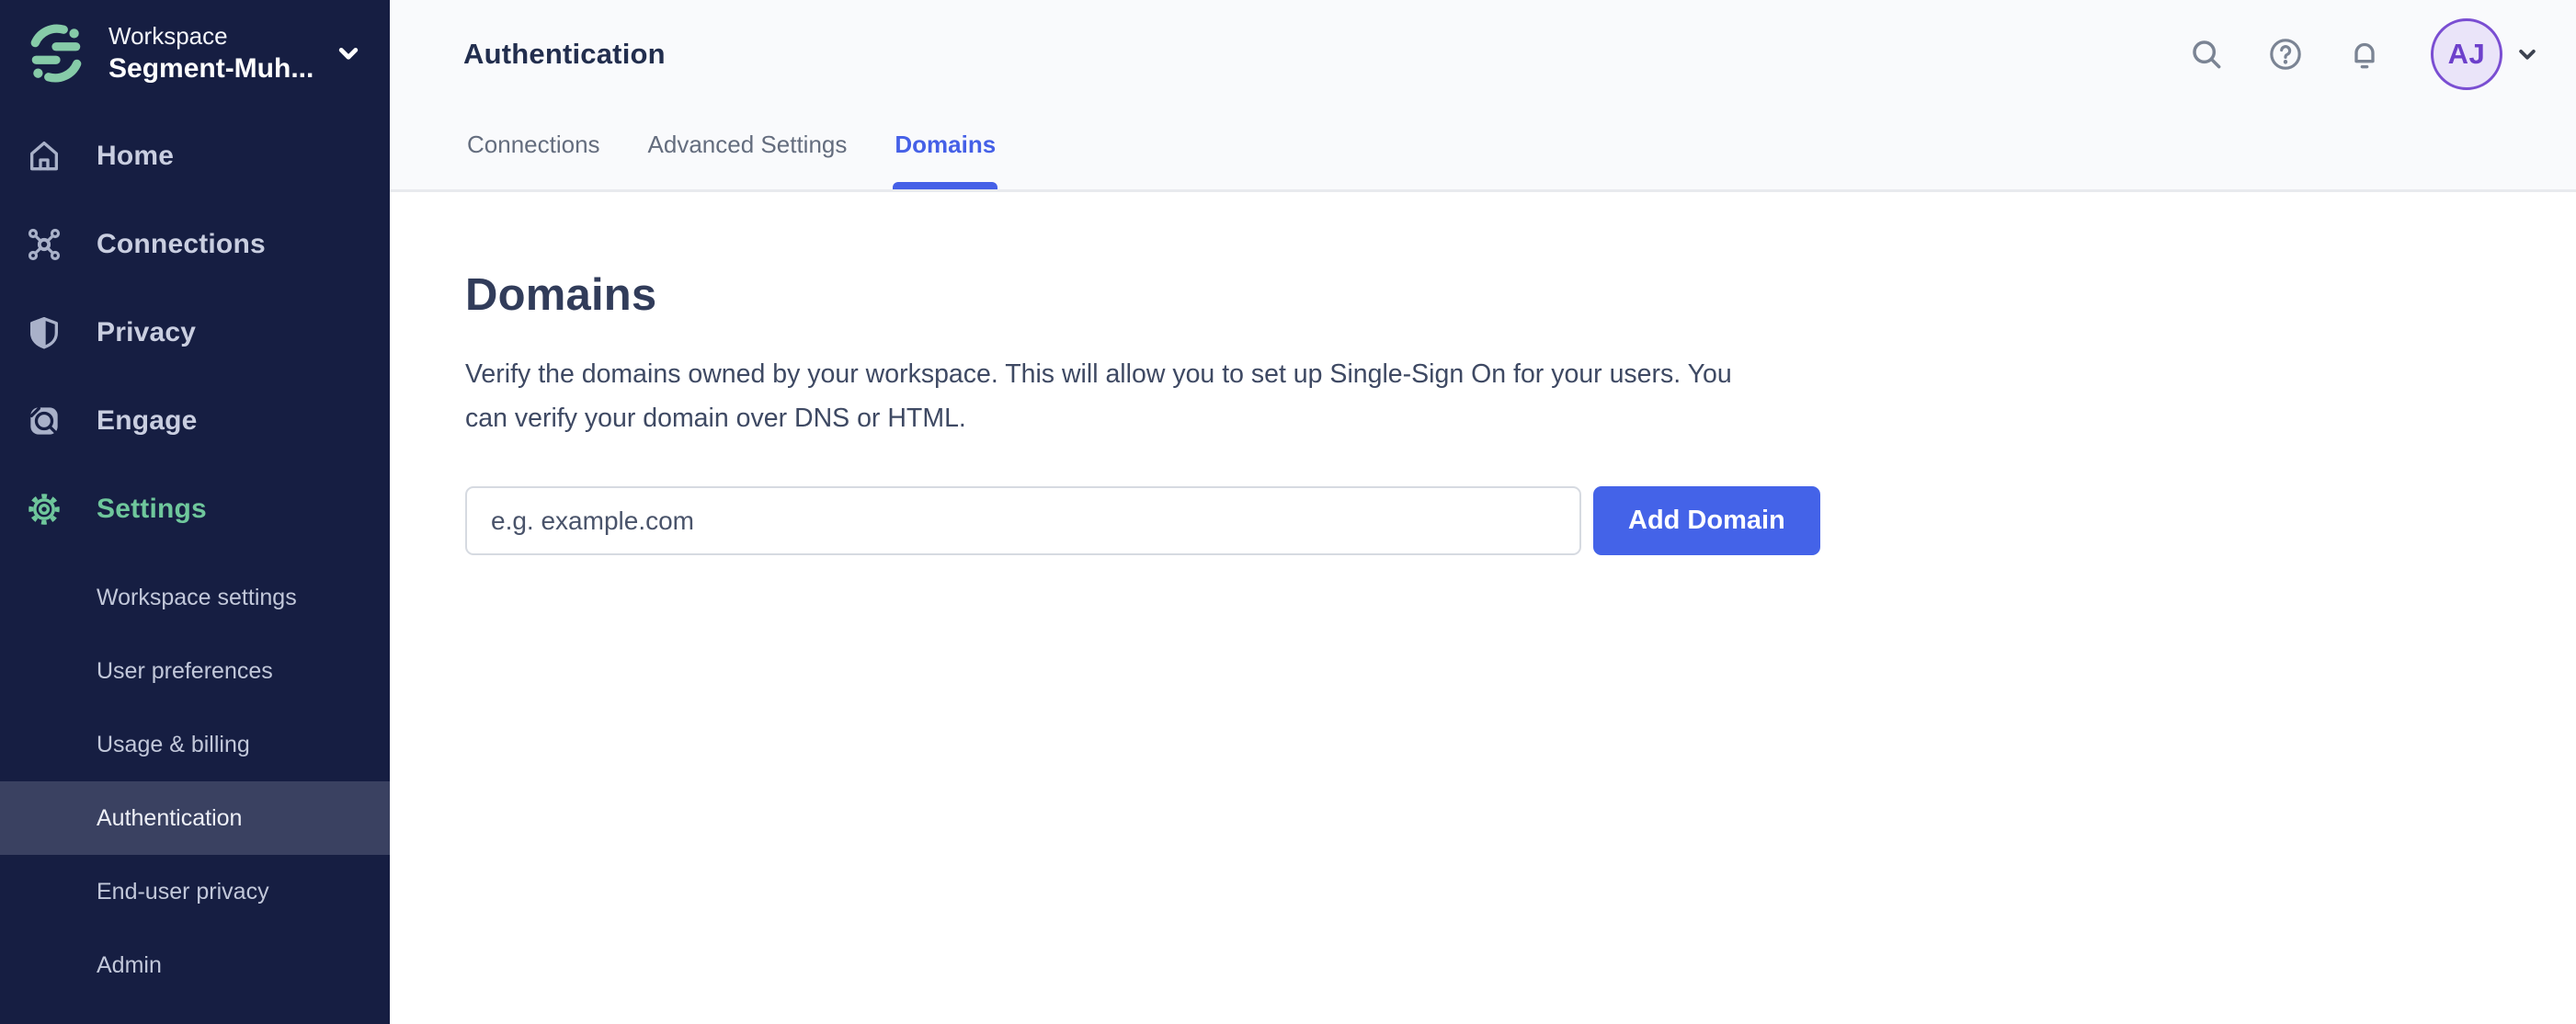 The height and width of the screenshot is (1024, 2576). What do you see at coordinates (1483, 148) in the screenshot?
I see `tab-bar: Connections Advanced Settings Domains` at bounding box center [1483, 148].